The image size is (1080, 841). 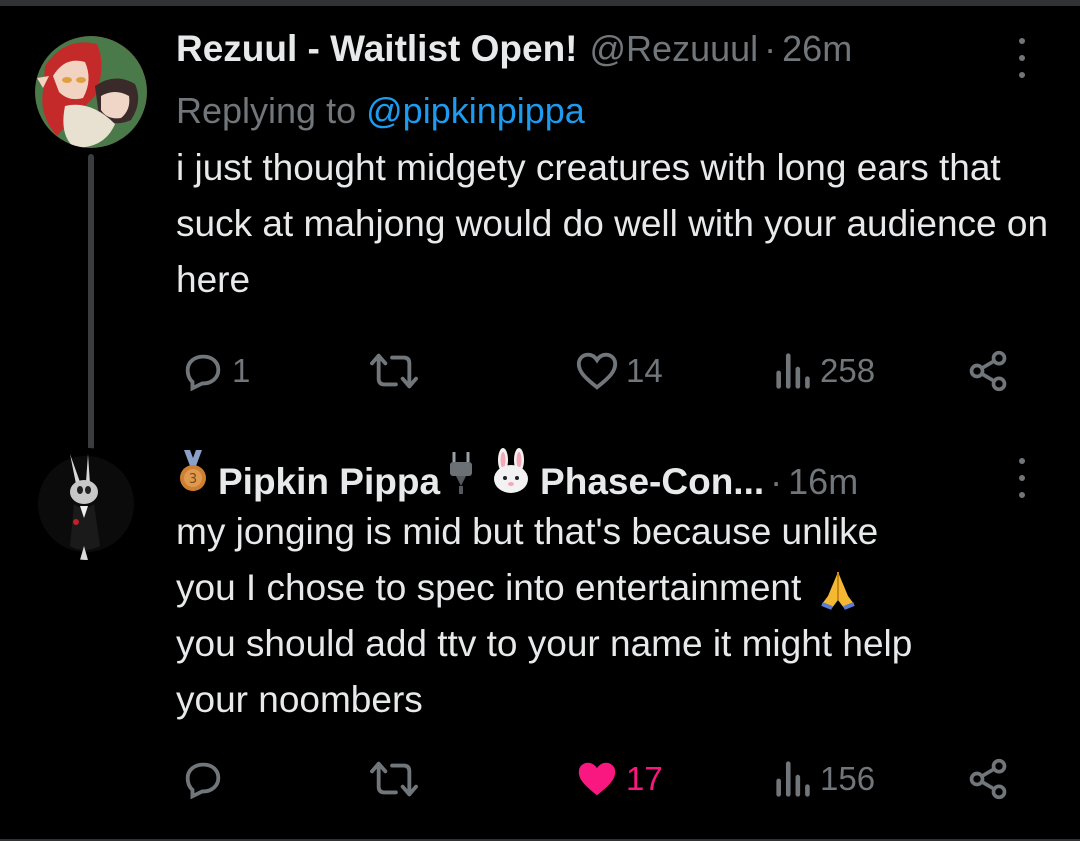 What do you see at coordinates (540, 3) in the screenshot?
I see `top-divider` at bounding box center [540, 3].